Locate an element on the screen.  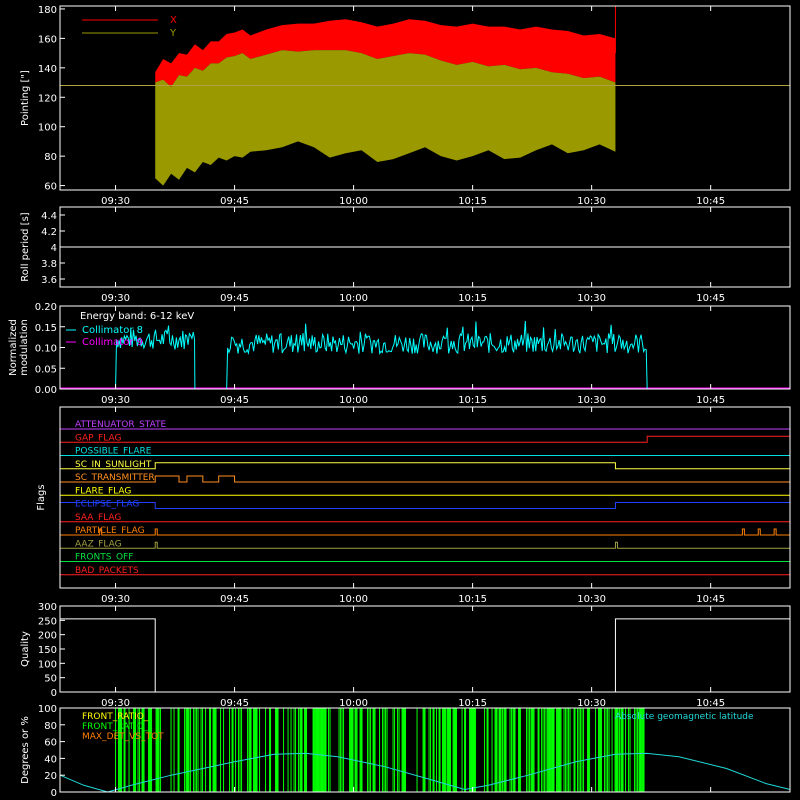
y-tick-label: 50 is located at coordinates (50, 679).